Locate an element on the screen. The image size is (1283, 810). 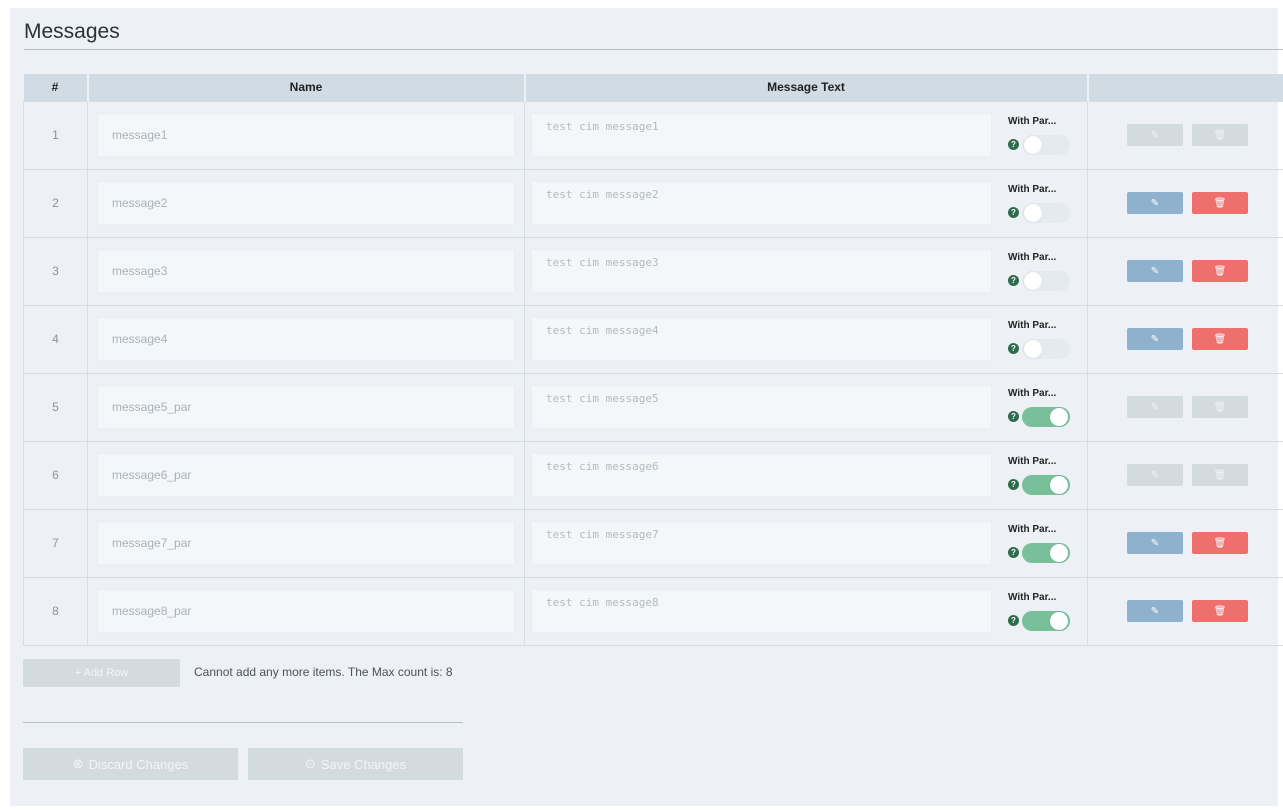
table-header-row: # Name Message Text is located at coordinates (653, 87).